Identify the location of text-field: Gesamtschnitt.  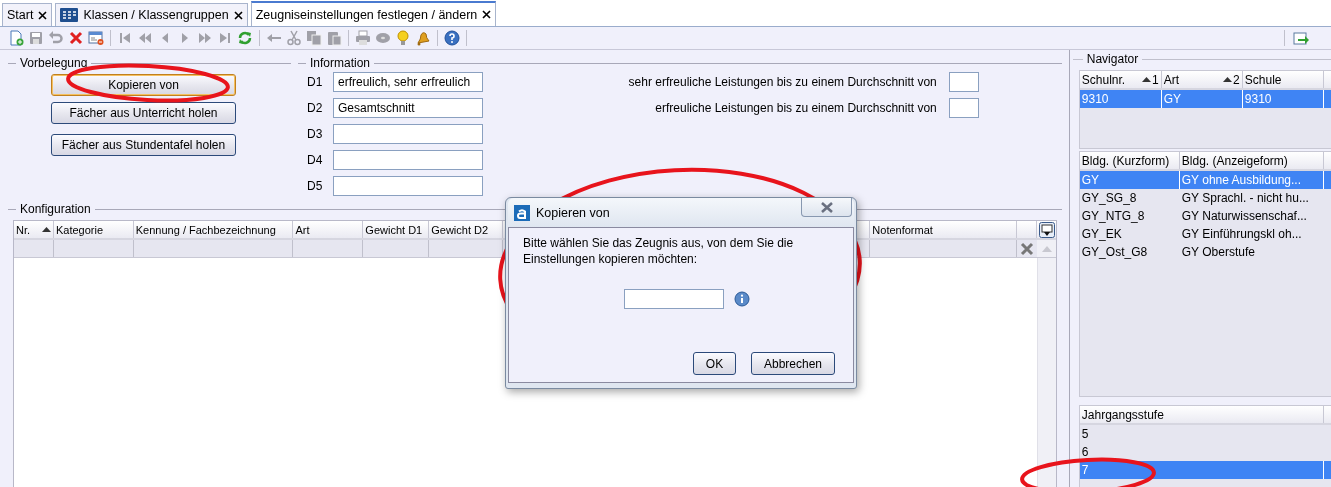
(408, 108).